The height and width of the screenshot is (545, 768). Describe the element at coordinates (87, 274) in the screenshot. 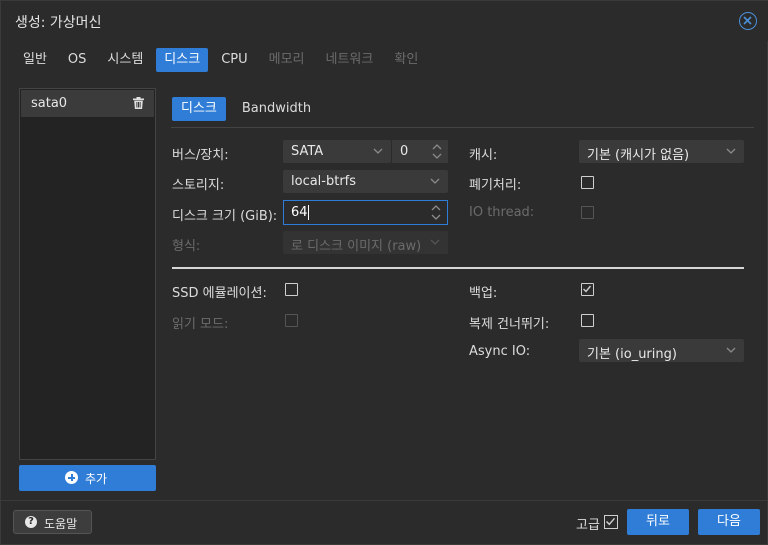

I see `disk-list: sata0` at that location.